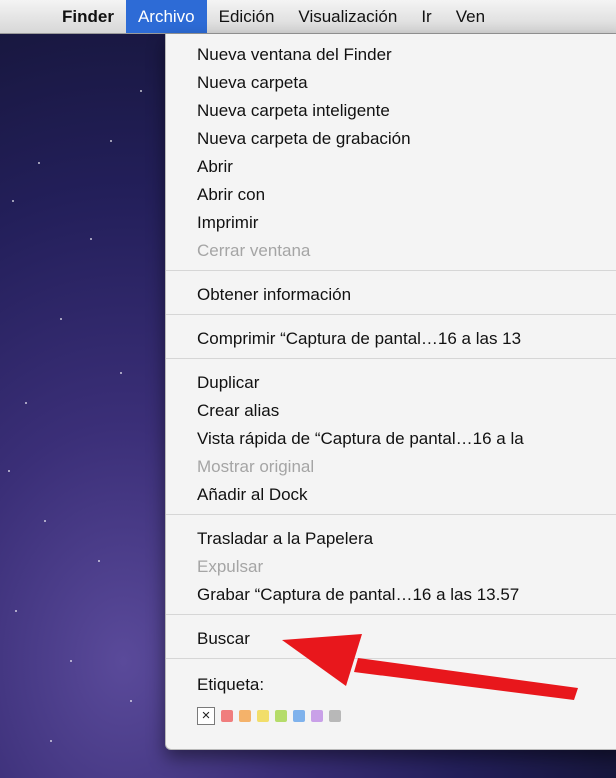 This screenshot has width=616, height=778. Describe the element at coordinates (304, 139) in the screenshot. I see `menu-item-nueva-carpeta-grabacion: Nueva carpeta de grabación` at that location.